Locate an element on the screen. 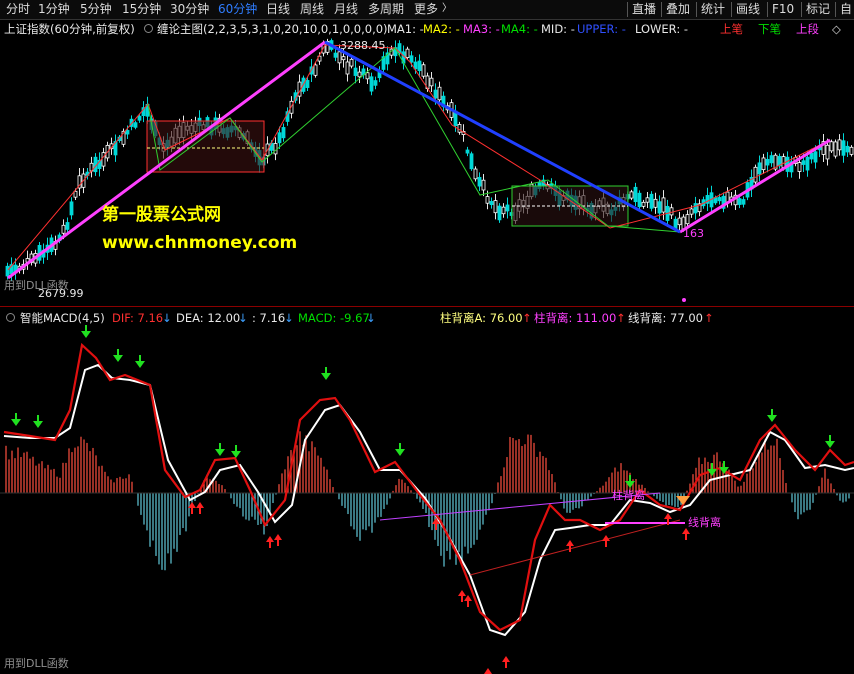 The width and height of the screenshot is (854, 674). dll-notice-macd: 用到DLL函数 is located at coordinates (36, 663).